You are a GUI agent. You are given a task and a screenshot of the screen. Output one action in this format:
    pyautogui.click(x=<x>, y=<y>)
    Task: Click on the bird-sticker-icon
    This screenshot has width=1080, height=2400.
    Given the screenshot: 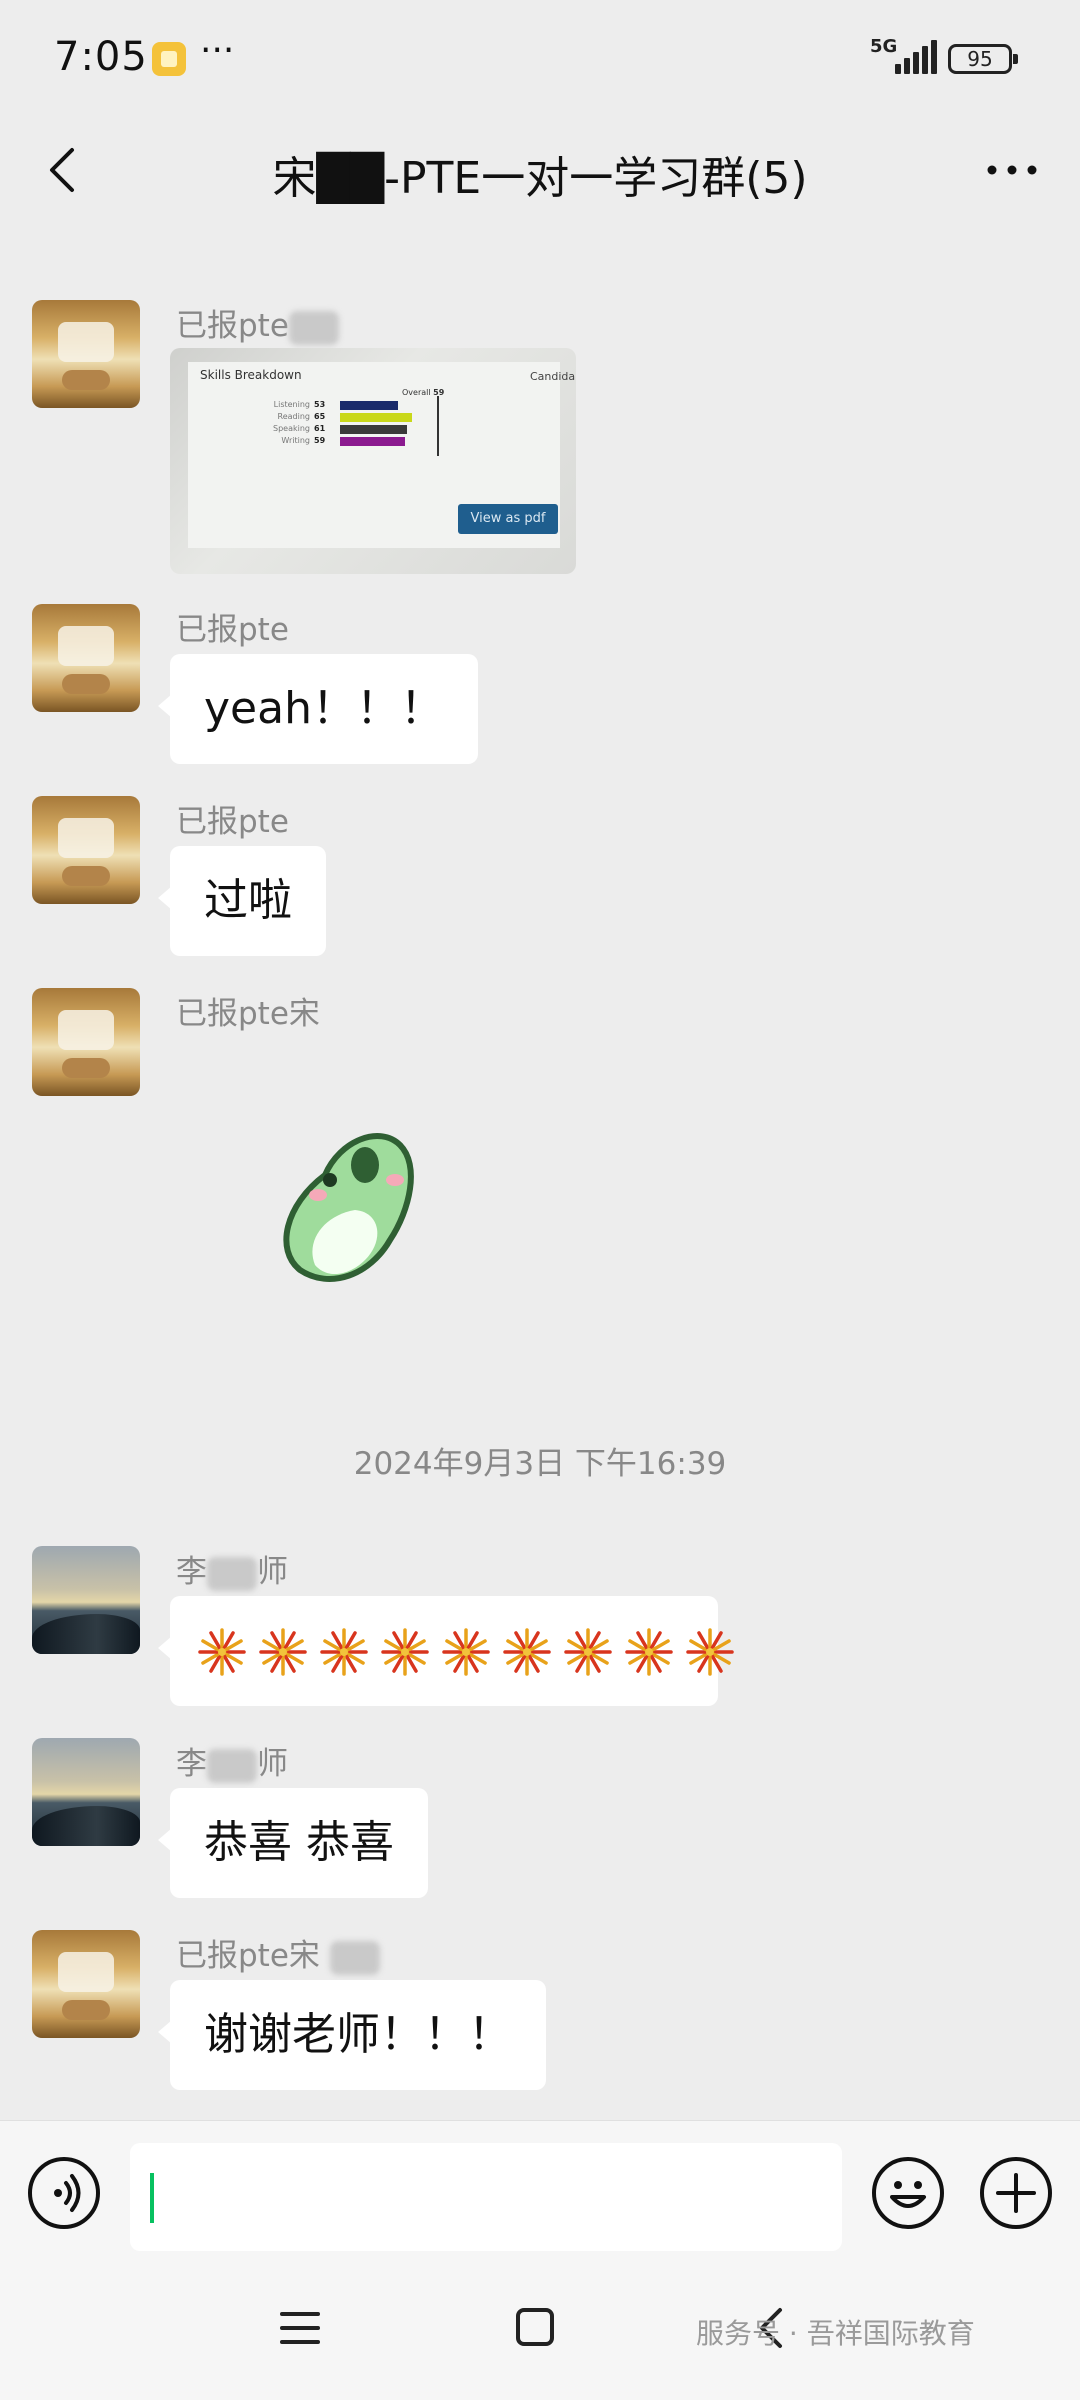 What is the action you would take?
    pyautogui.click(x=348, y=1207)
    